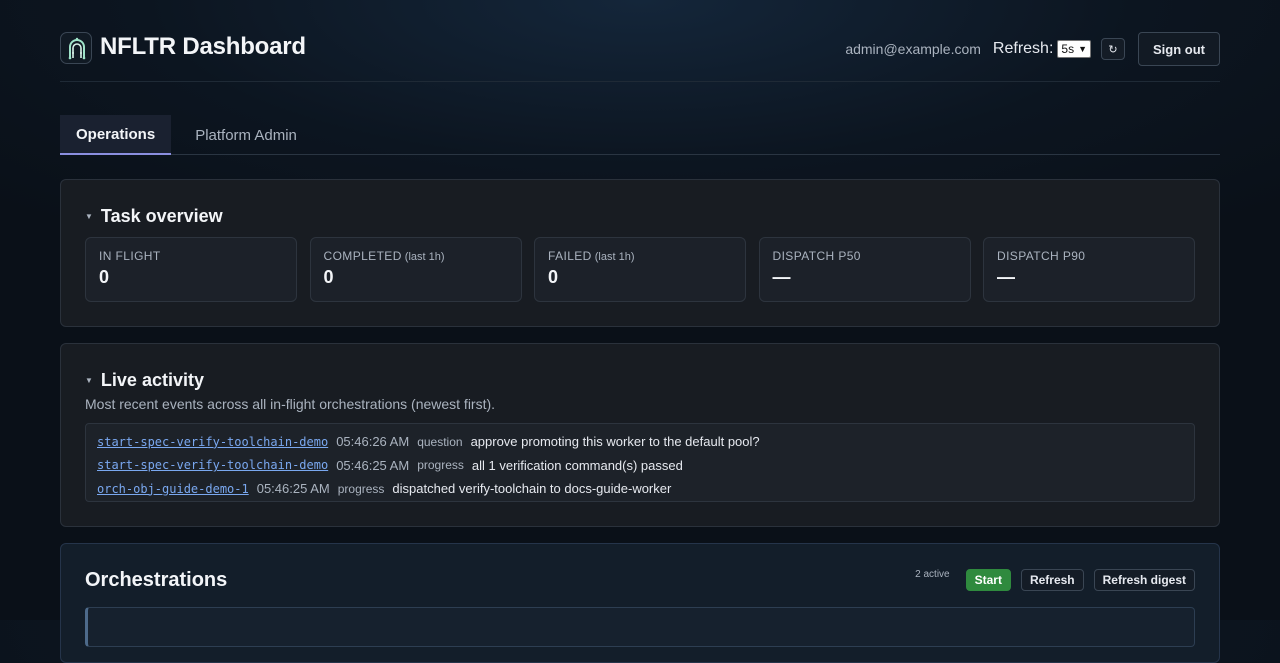  What do you see at coordinates (373, 442) in the screenshot?
I see `event-time: 05:46:26 AM` at bounding box center [373, 442].